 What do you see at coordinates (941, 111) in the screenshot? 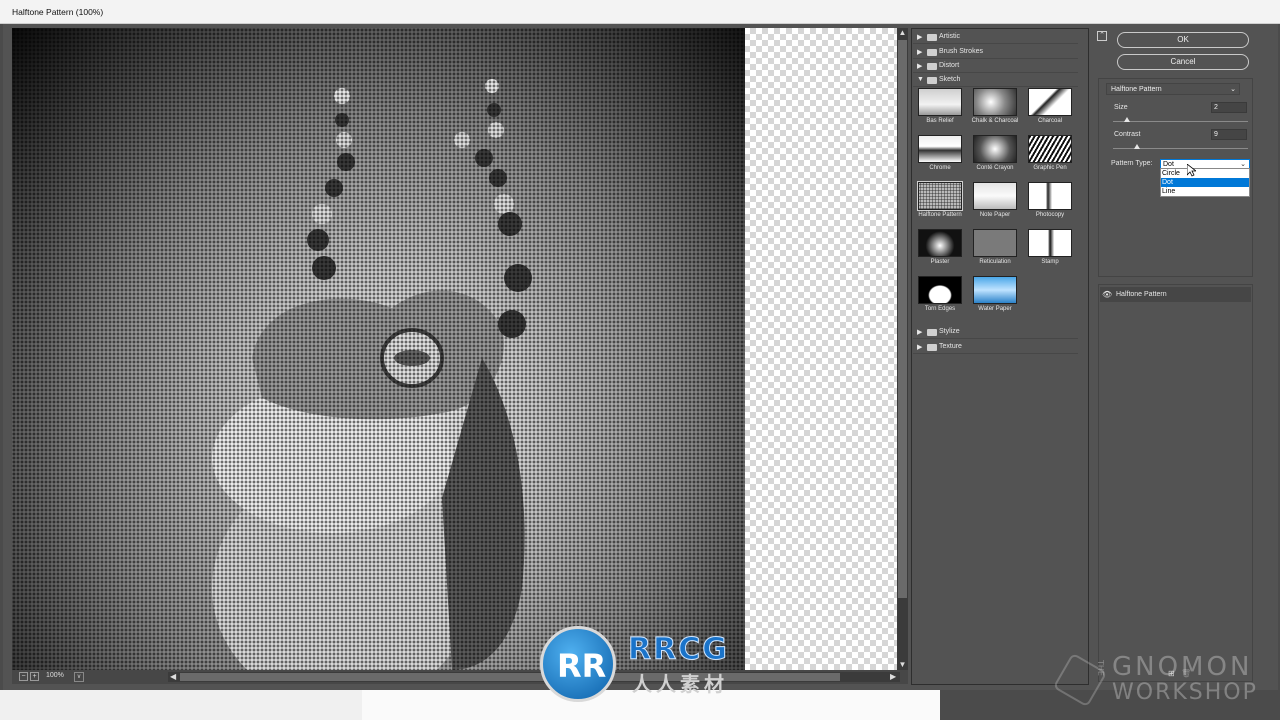
I see `thumb-bas-relief: Bas Relief` at bounding box center [941, 111].